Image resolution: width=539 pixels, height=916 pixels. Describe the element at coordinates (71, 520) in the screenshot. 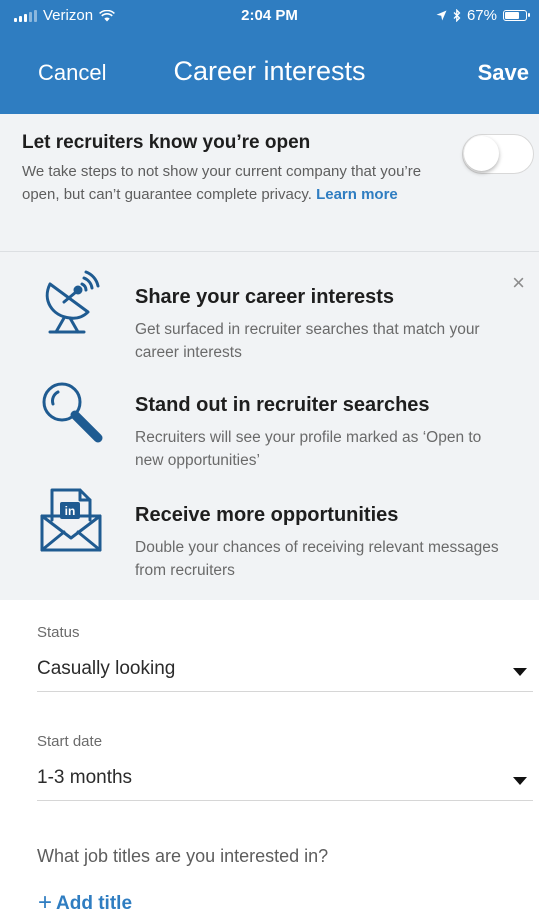

I see `linkedin-envelope-icon: in` at that location.